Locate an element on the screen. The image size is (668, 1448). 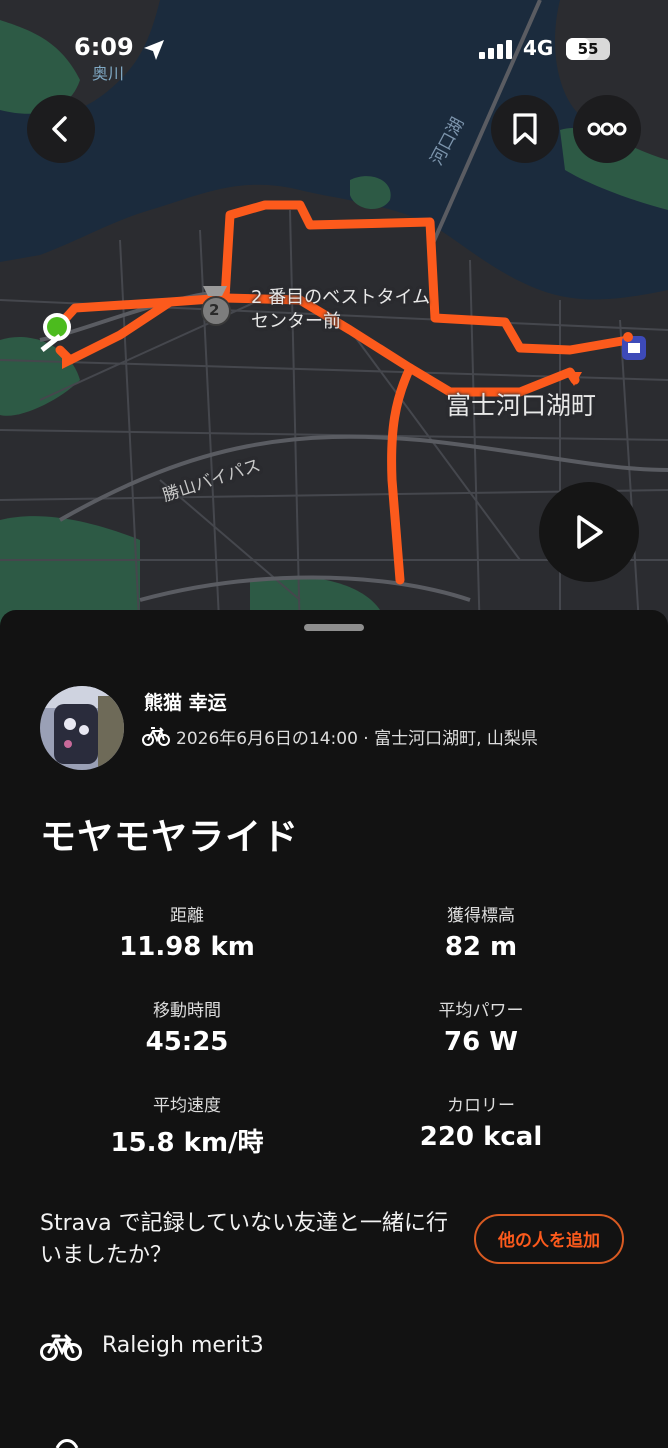
segment-label-line2: センター前 is located at coordinates (296, 321).